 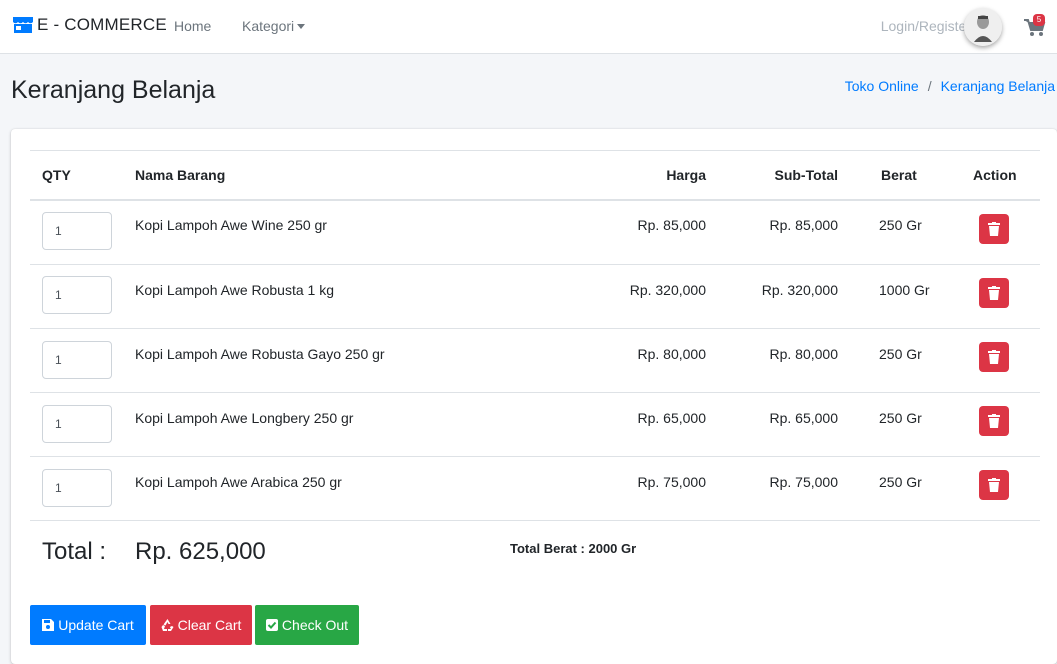 What do you see at coordinates (238, 482) in the screenshot?
I see `item-name: Kopi Lampoh Awe Arabica 250 gr` at bounding box center [238, 482].